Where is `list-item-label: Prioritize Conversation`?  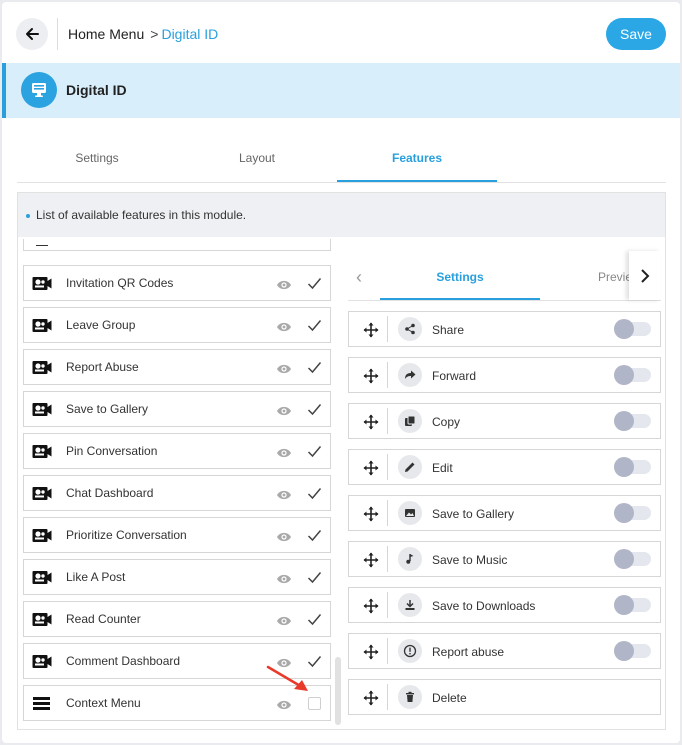
list-item-label: Prioritize Conversation is located at coordinates (126, 535).